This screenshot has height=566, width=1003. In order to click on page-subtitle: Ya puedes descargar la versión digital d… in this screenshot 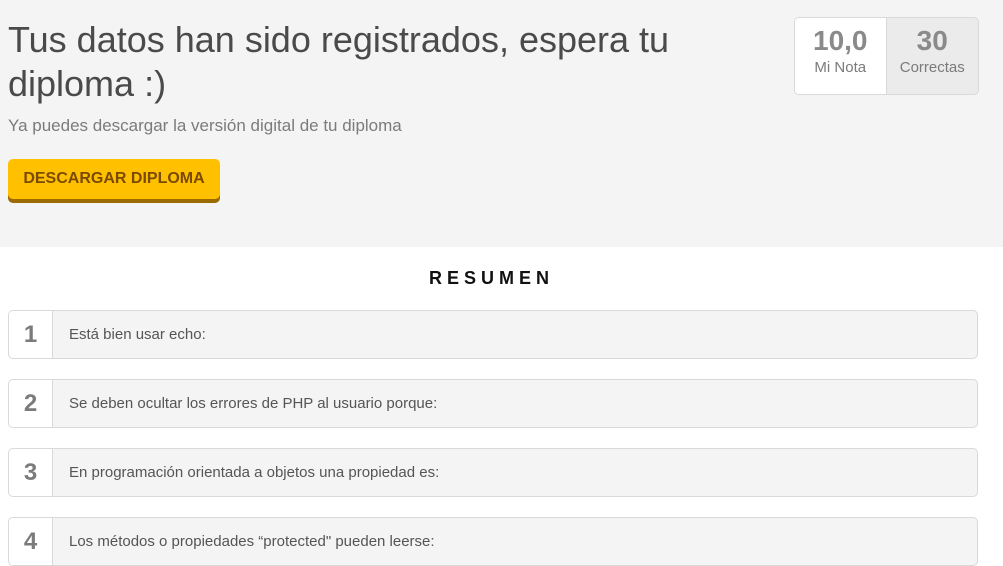, I will do `click(205, 125)`.